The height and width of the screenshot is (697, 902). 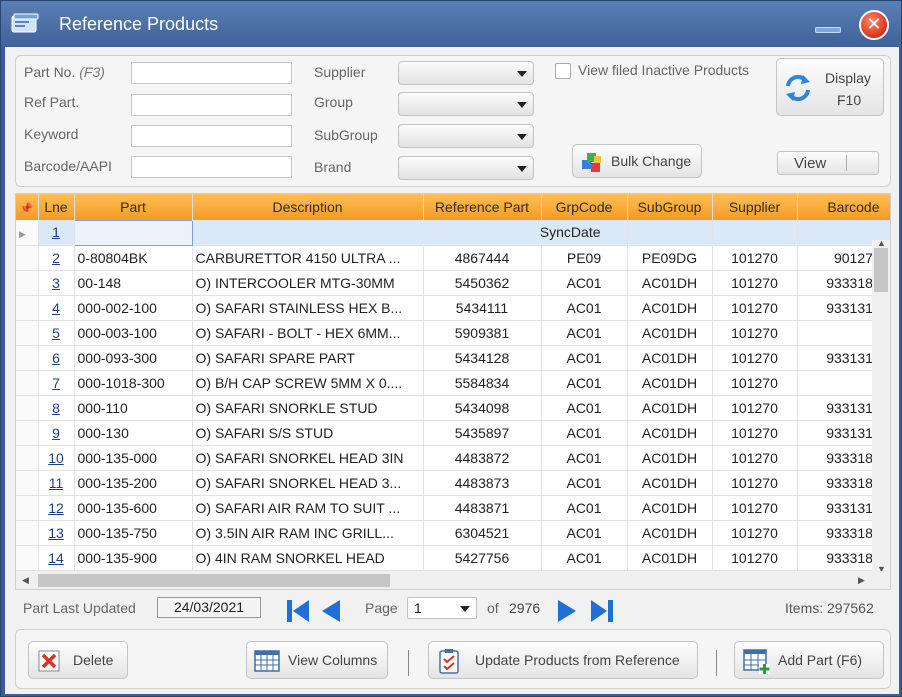 I want to click on cell-part: 000-110, so click(x=133, y=408).